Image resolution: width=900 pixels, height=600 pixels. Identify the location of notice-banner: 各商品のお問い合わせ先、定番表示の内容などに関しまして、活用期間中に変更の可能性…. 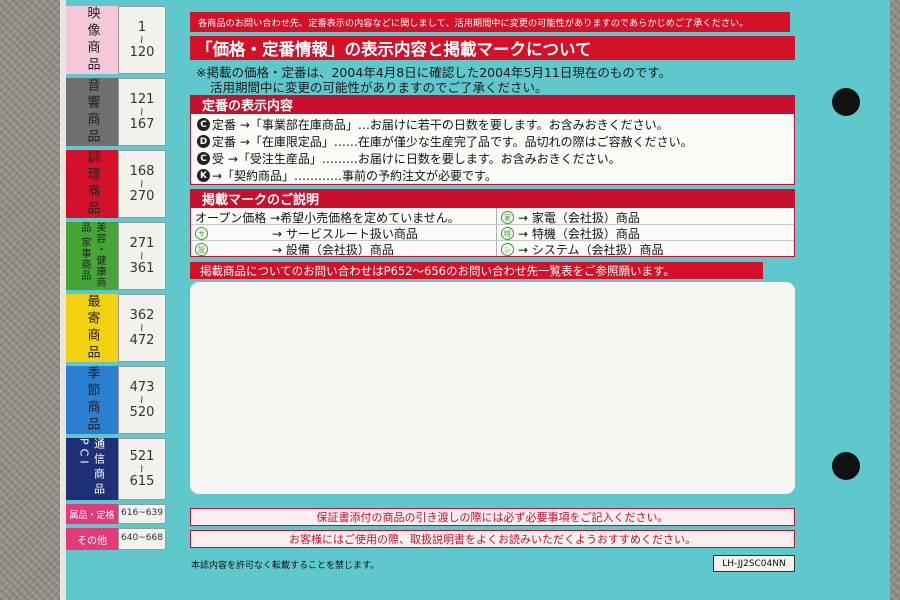
(490, 22).